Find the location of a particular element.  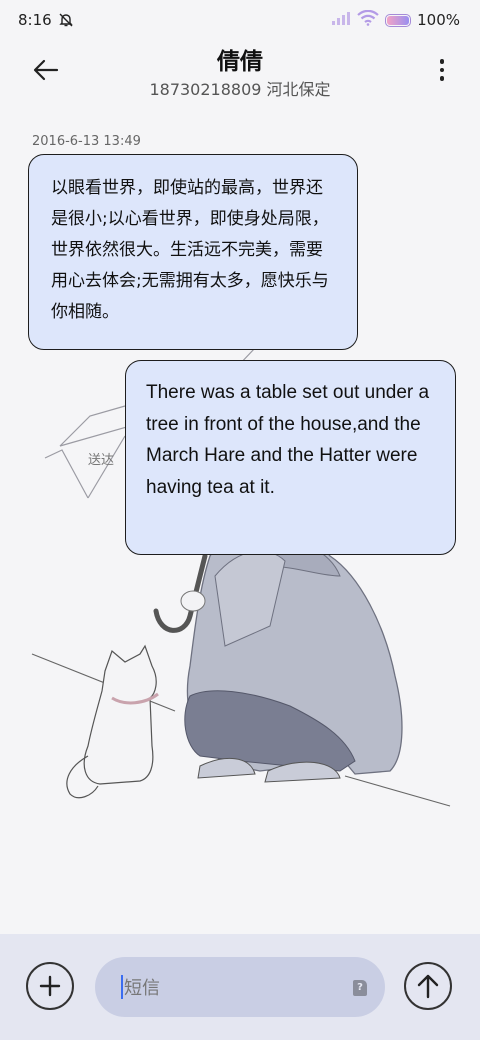

contact-detail: 18730218809 河北保定 is located at coordinates (240, 89).